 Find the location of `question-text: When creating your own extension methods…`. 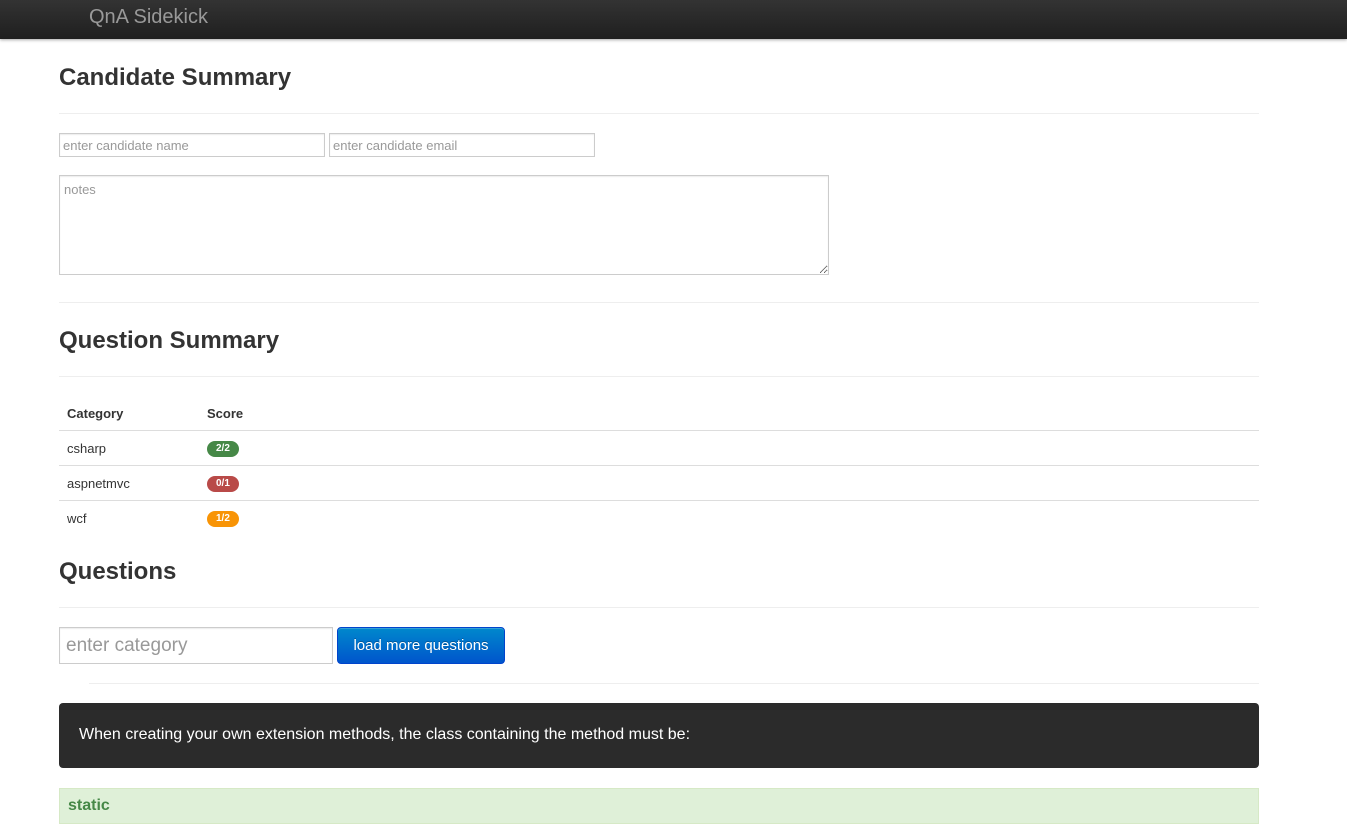

question-text: When creating your own extension methods… is located at coordinates (385, 734).